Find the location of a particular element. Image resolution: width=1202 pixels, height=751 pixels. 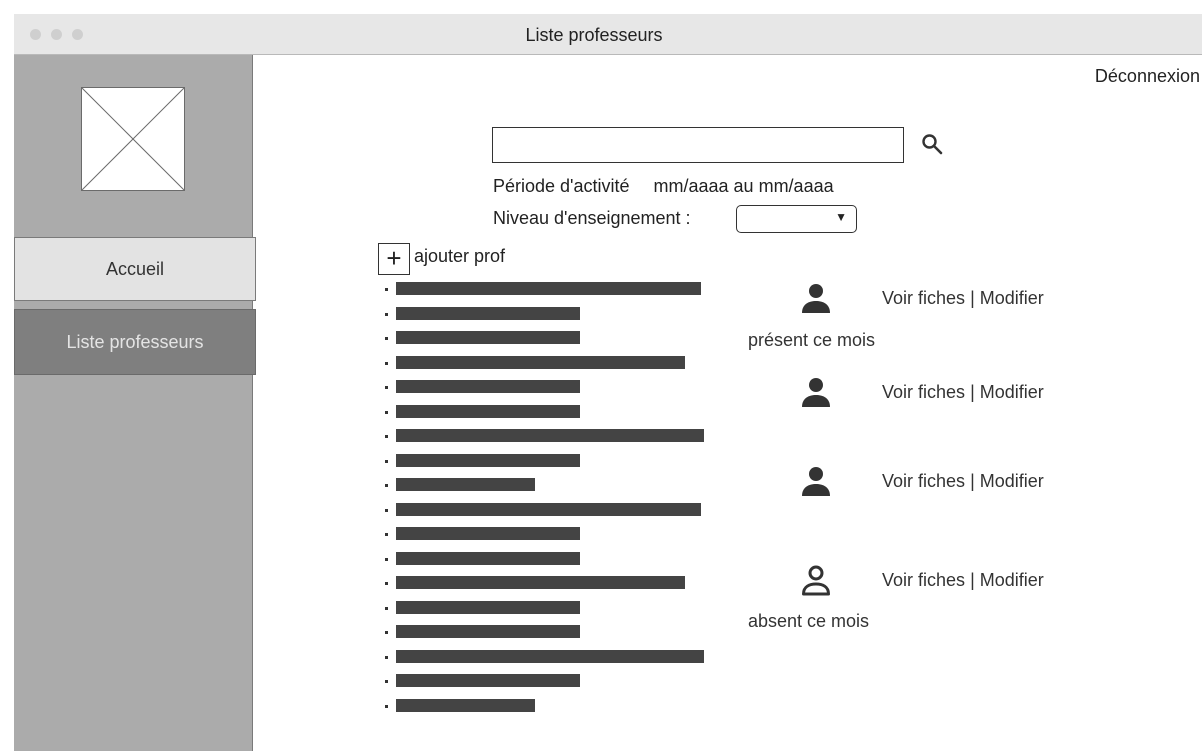

logo-placeholder-image is located at coordinates (133, 139).